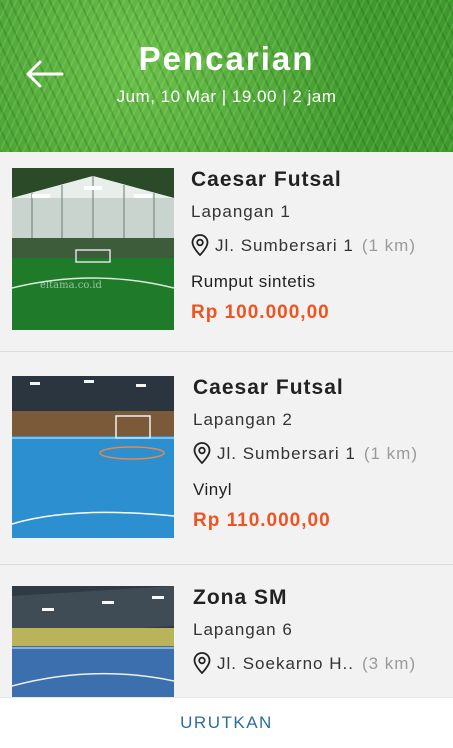  Describe the element at coordinates (226, 58) in the screenshot. I see `page-title: Pencarian` at that location.